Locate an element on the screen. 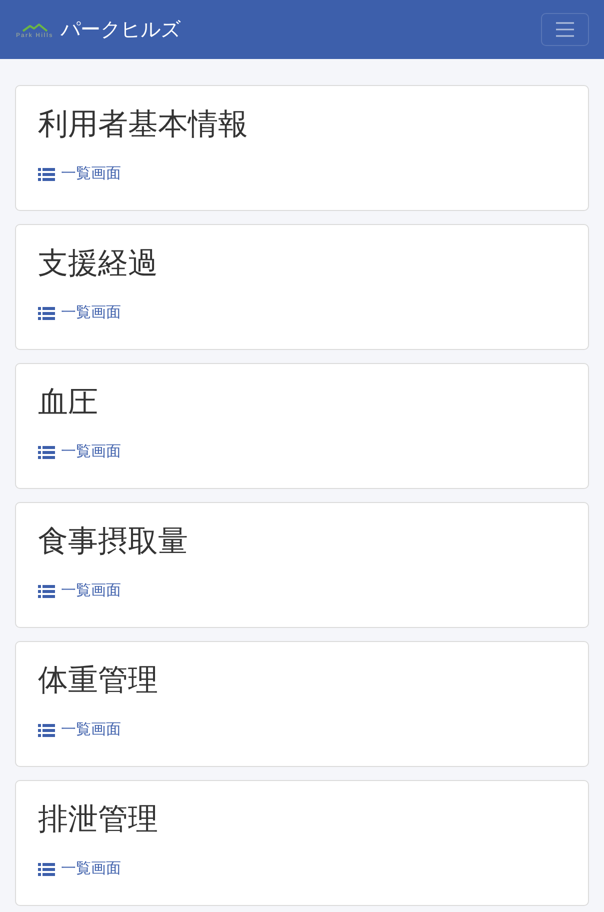  menu-icon is located at coordinates (565, 29).